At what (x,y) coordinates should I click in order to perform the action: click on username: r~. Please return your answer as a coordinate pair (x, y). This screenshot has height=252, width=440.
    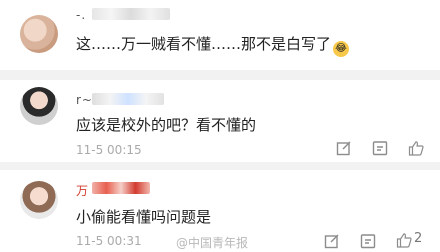
    Looking at the image, I should click on (84, 100).